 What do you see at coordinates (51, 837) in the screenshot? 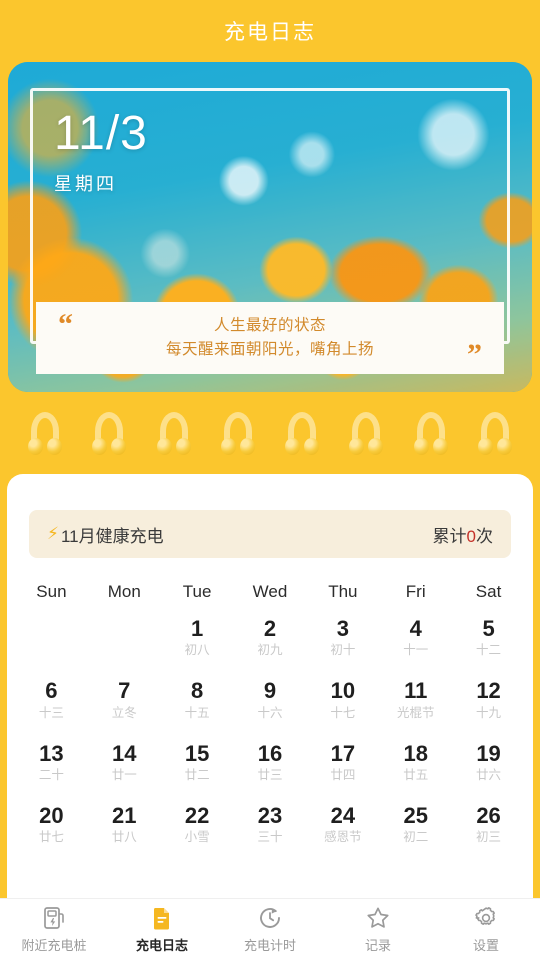
I see `day-lunar-label: 廿七` at bounding box center [51, 837].